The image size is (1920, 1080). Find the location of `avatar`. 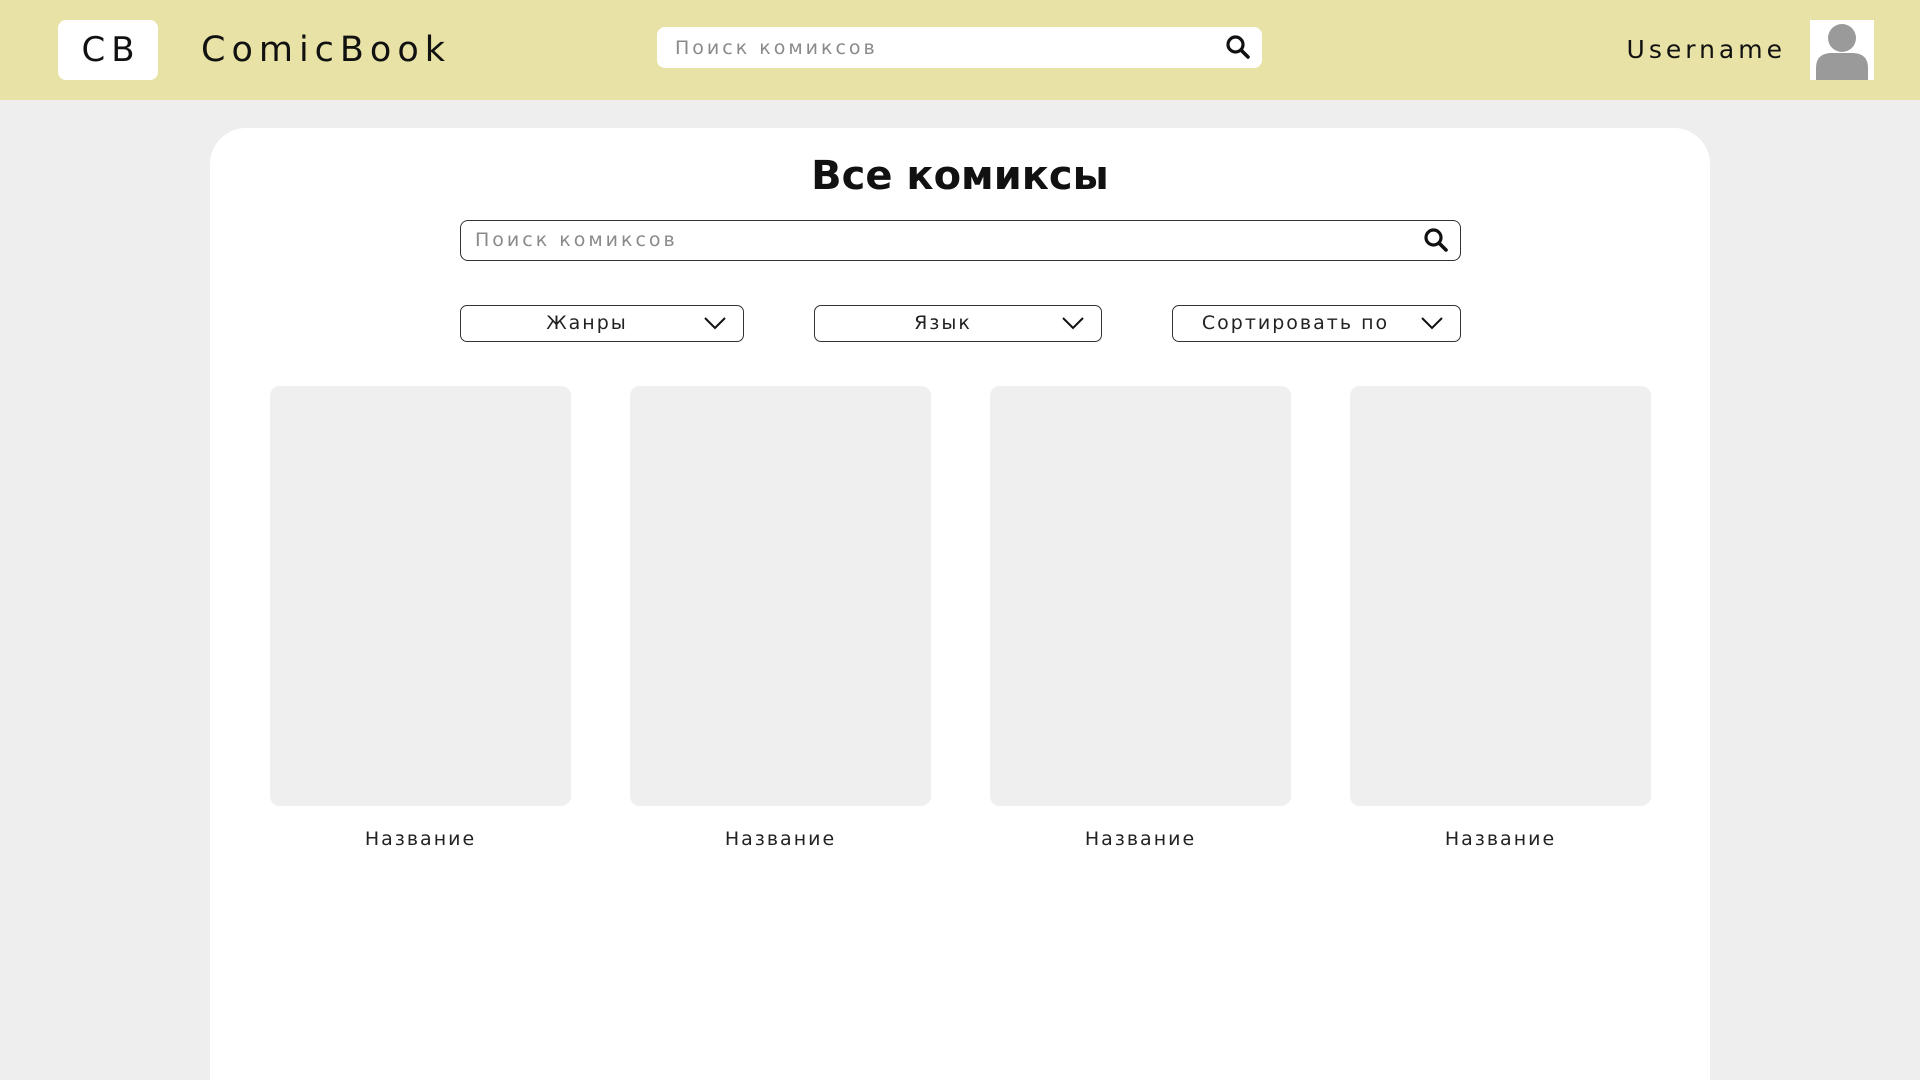

avatar is located at coordinates (1842, 50).